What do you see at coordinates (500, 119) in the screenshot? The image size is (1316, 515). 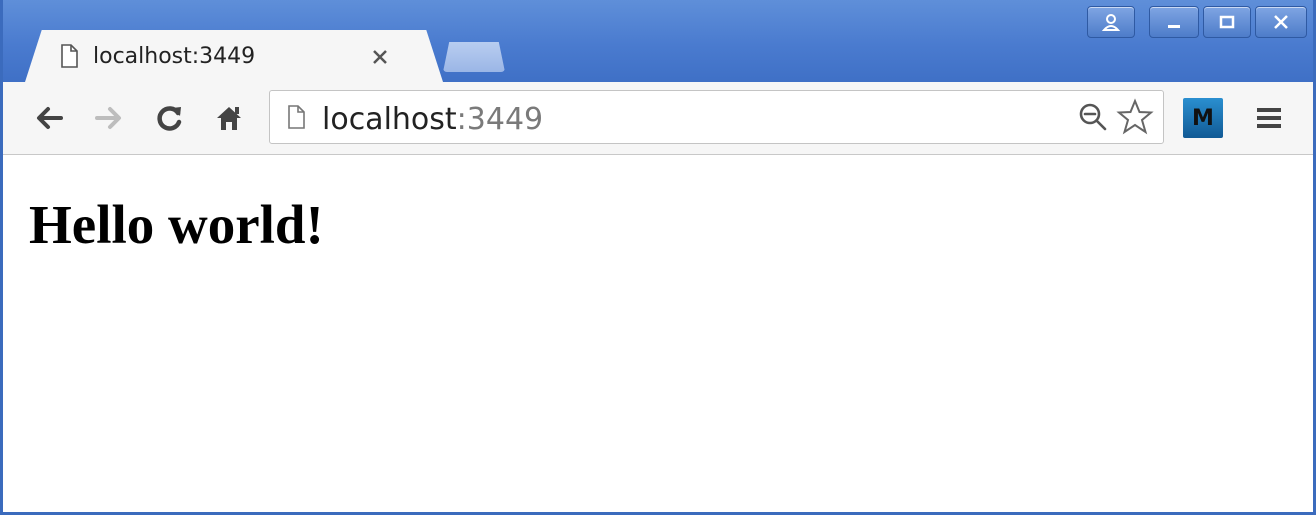 I see `url-port: :3449` at bounding box center [500, 119].